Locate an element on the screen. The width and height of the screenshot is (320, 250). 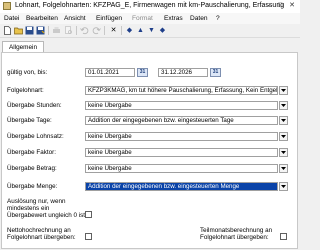
ausloesung-label-line-1: Auslösung nur, wenn is located at coordinates (36, 201).